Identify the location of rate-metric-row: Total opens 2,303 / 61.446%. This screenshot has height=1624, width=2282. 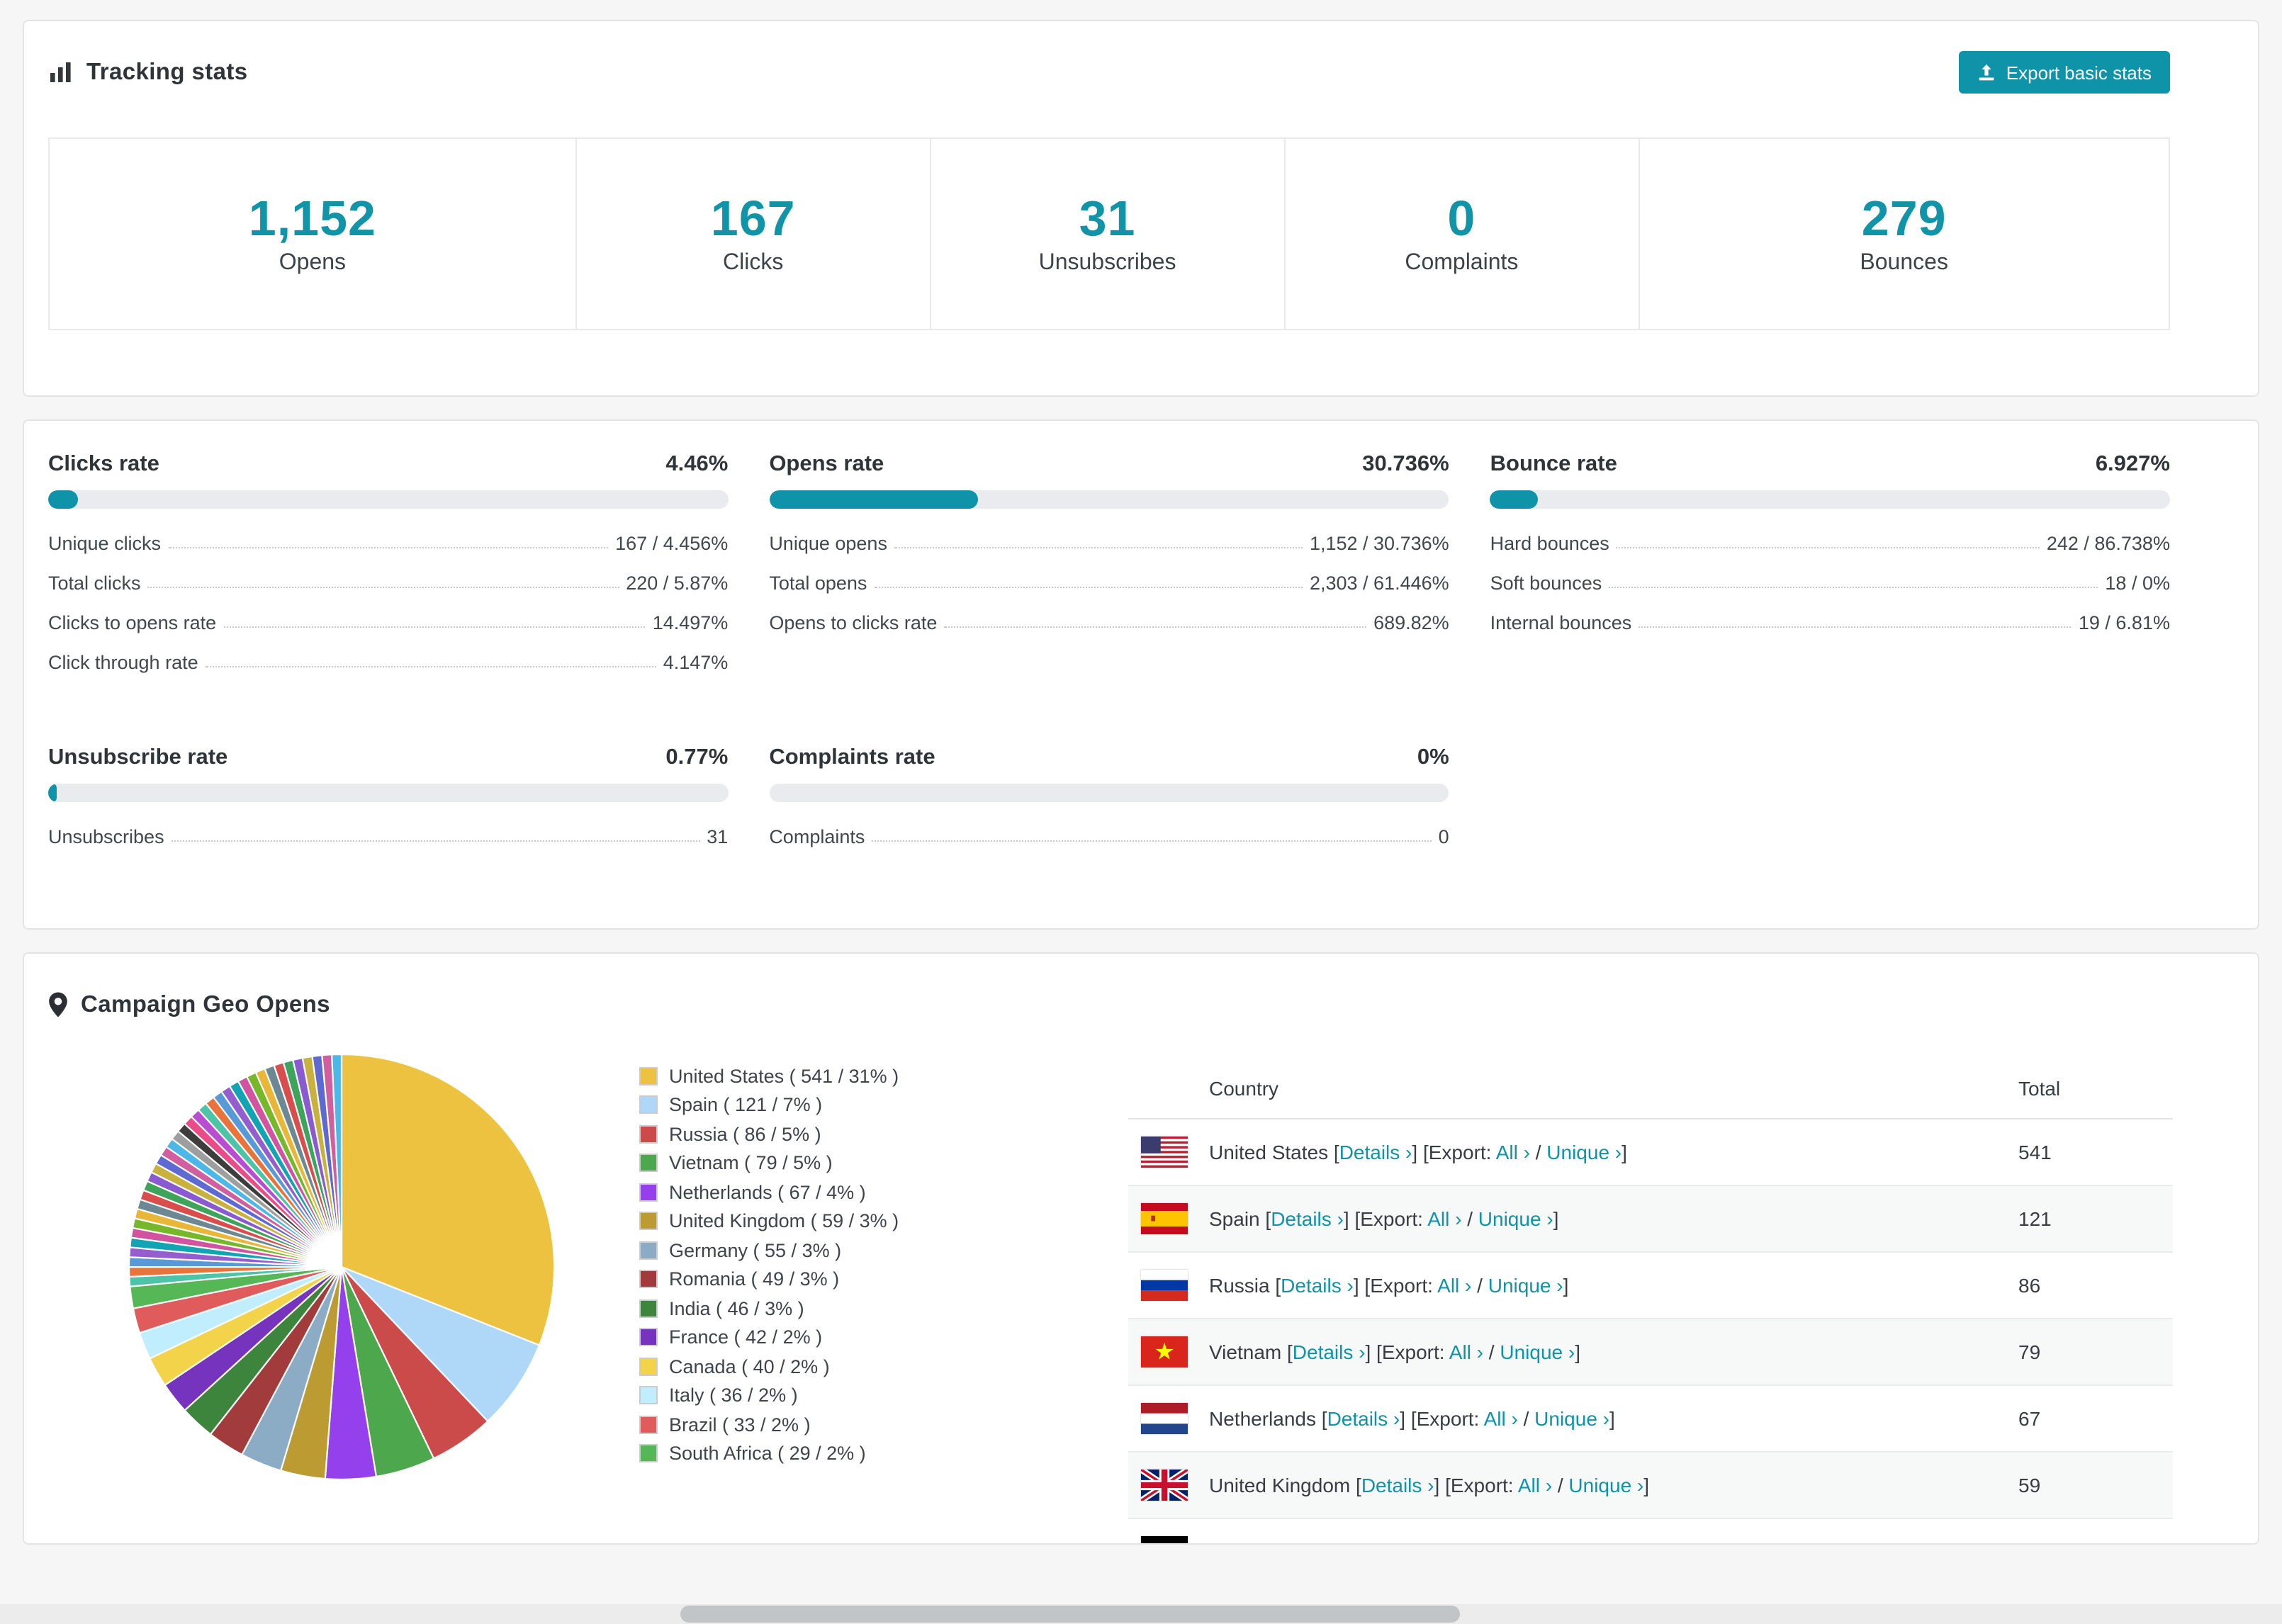
(1109, 581).